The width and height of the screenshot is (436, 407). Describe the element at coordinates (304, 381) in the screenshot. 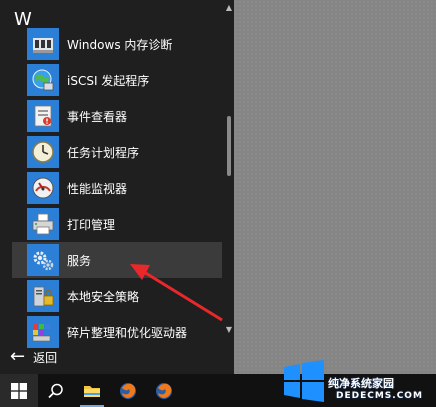

I see `windows-flag-logo` at that location.